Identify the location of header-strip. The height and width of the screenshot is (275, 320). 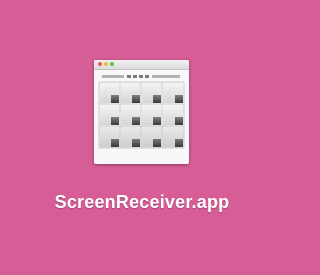
(141, 76).